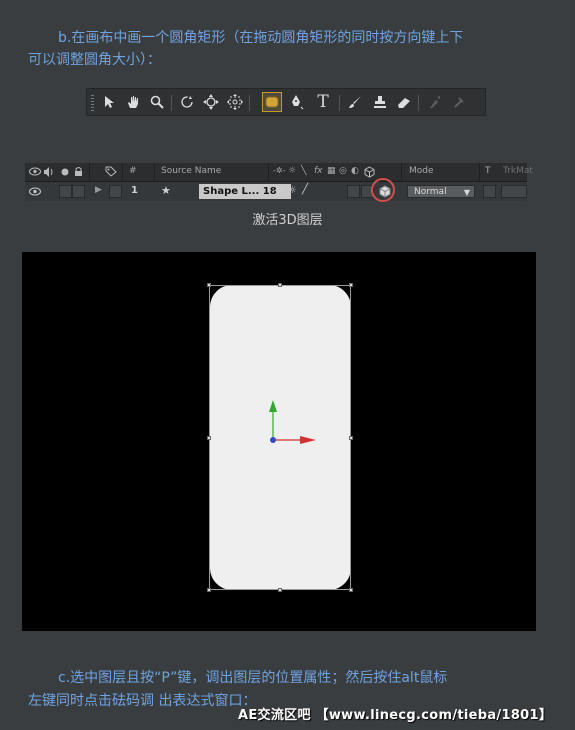  I want to click on chevron-down-icon: ▼, so click(466, 192).